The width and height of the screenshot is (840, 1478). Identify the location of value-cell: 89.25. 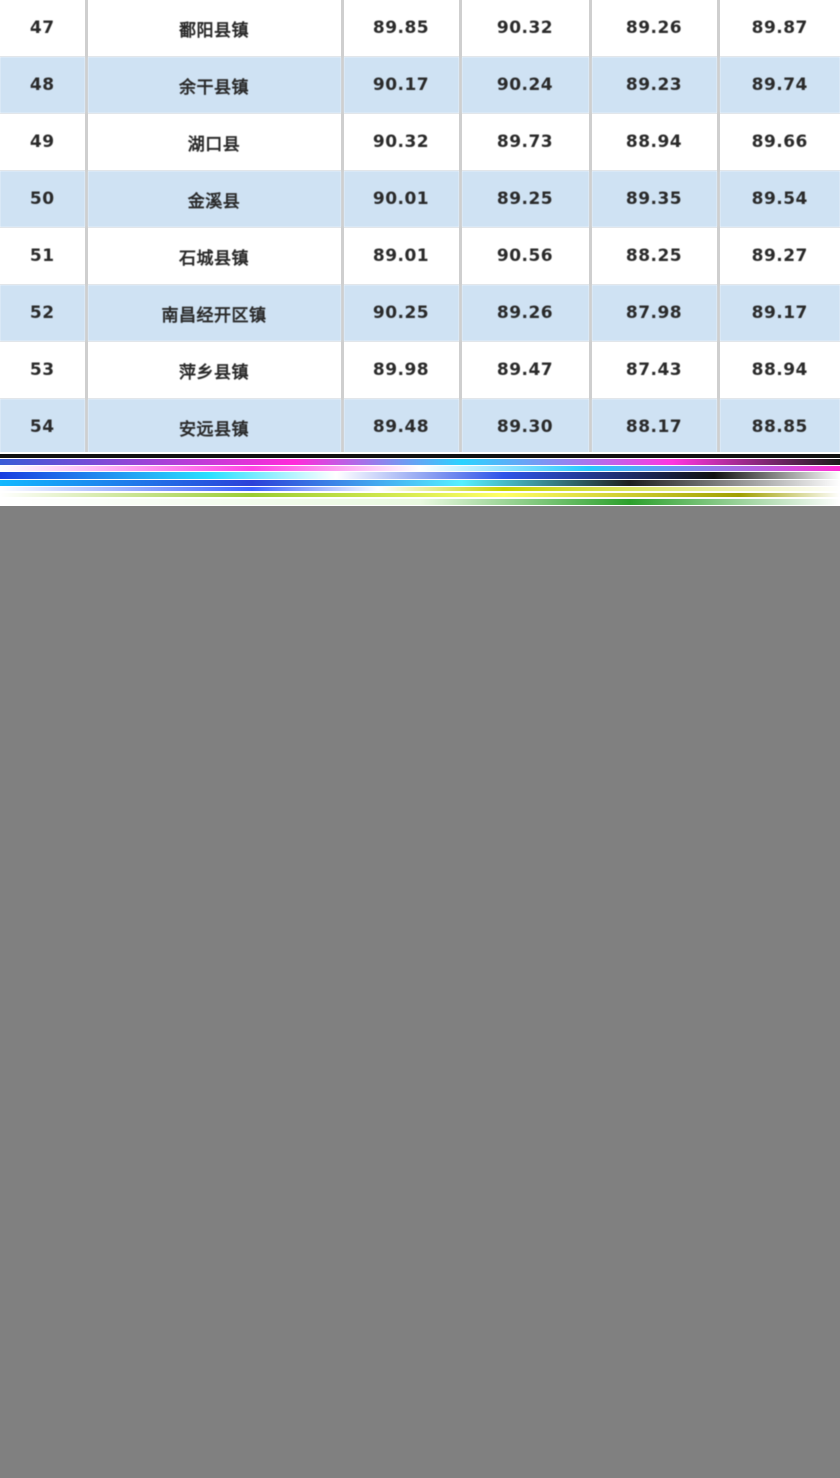
(526, 199).